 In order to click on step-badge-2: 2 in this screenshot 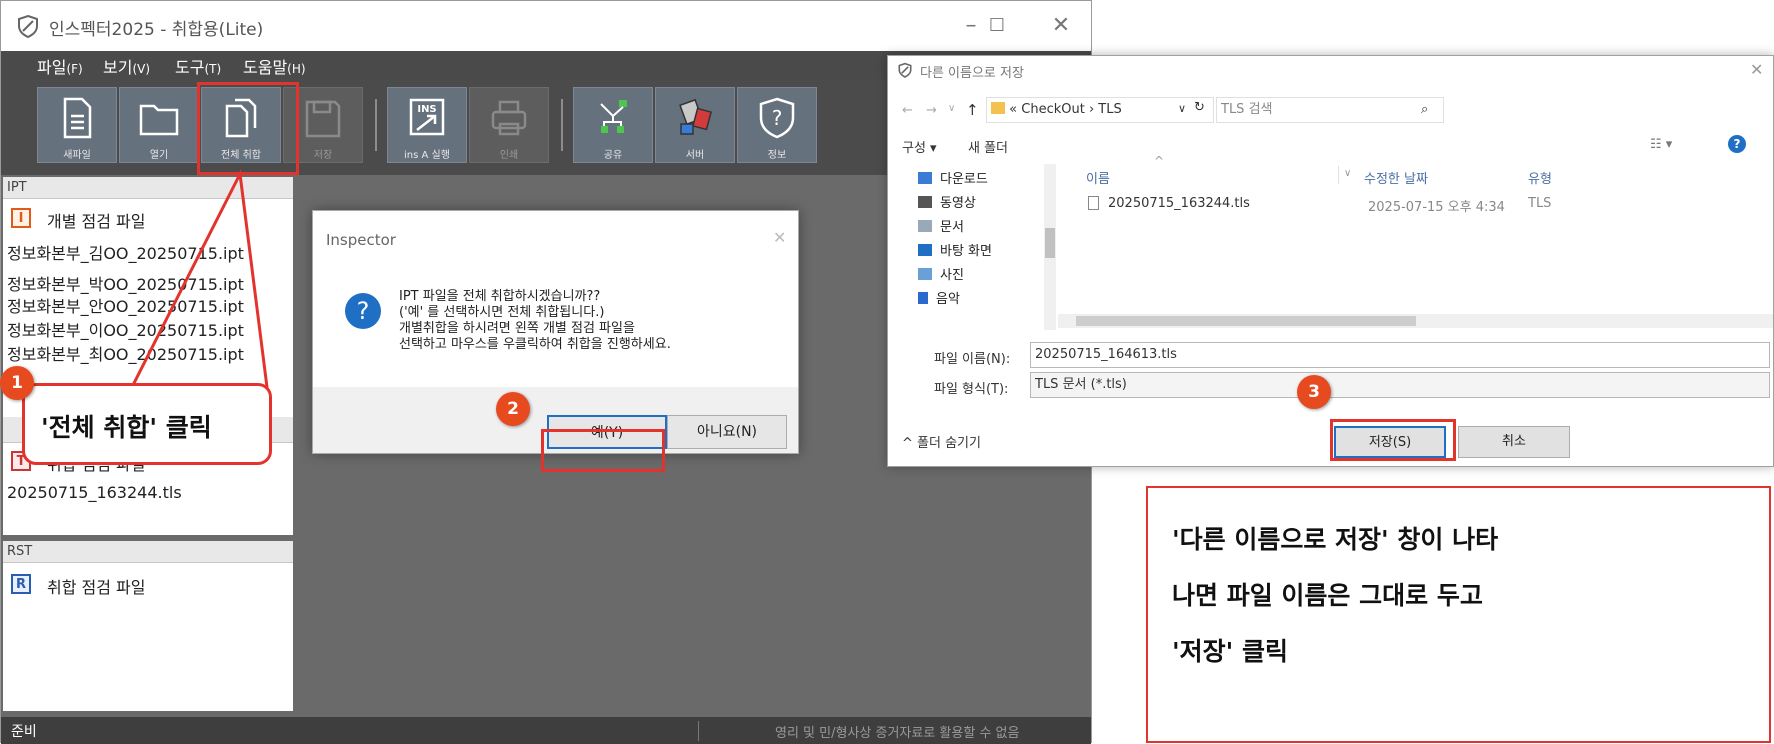, I will do `click(513, 409)`.